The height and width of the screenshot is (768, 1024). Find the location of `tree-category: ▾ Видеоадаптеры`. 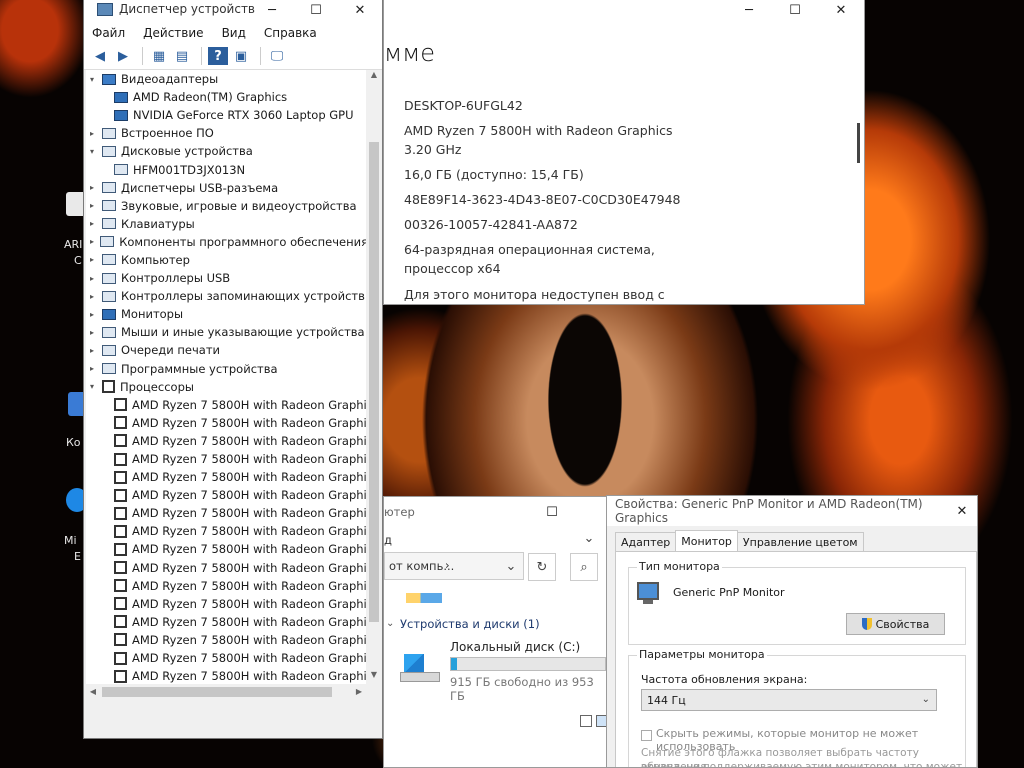

tree-category: ▾ Видеоадаптеры is located at coordinates (227, 79).